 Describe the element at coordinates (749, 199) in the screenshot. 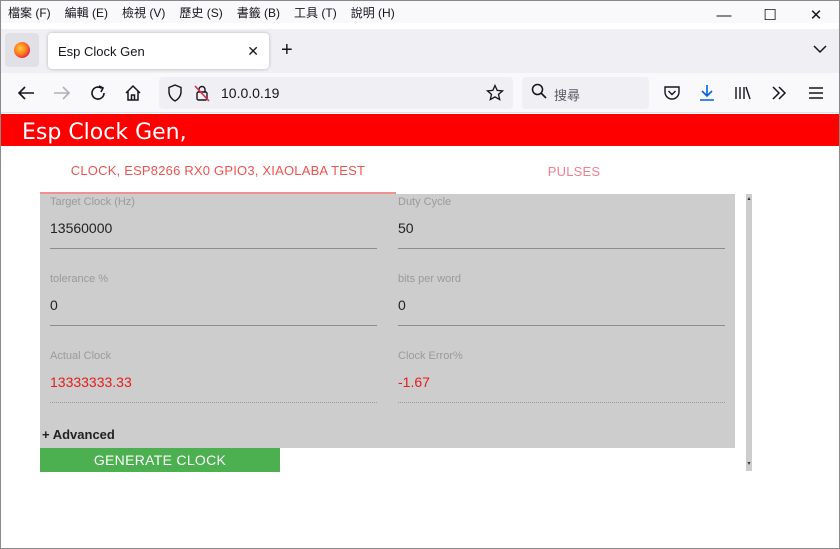

I see `scroll-up-arrow-icon: ▴` at that location.